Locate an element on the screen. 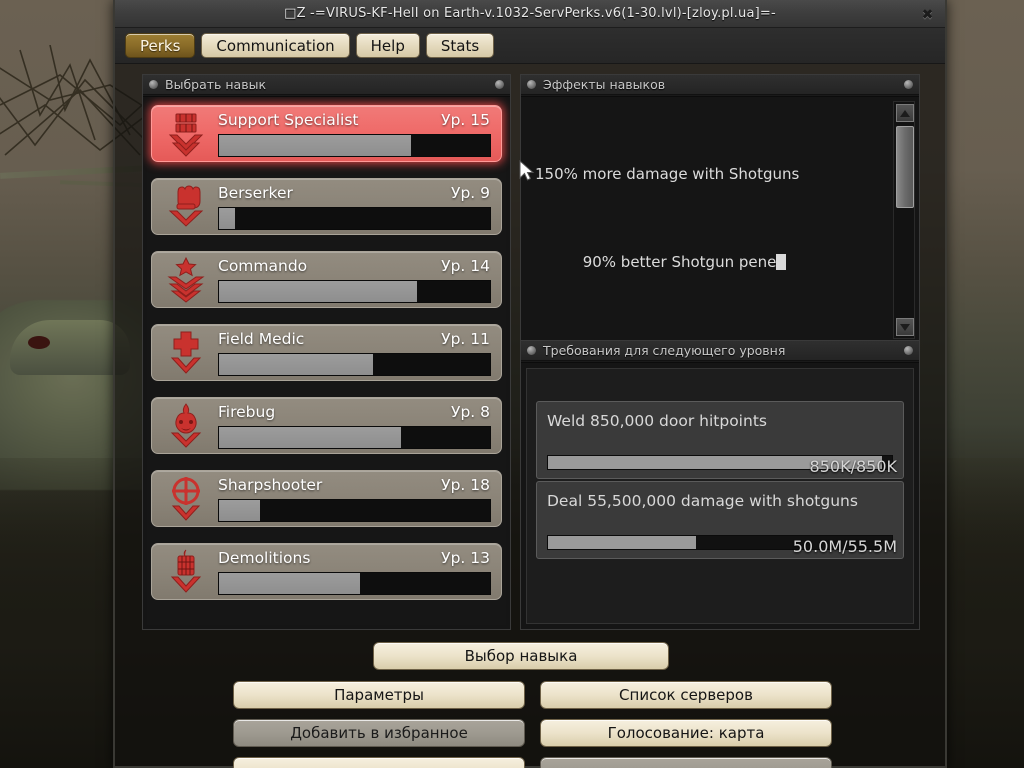  map-vote-button: Голосование: карта is located at coordinates (686, 733).